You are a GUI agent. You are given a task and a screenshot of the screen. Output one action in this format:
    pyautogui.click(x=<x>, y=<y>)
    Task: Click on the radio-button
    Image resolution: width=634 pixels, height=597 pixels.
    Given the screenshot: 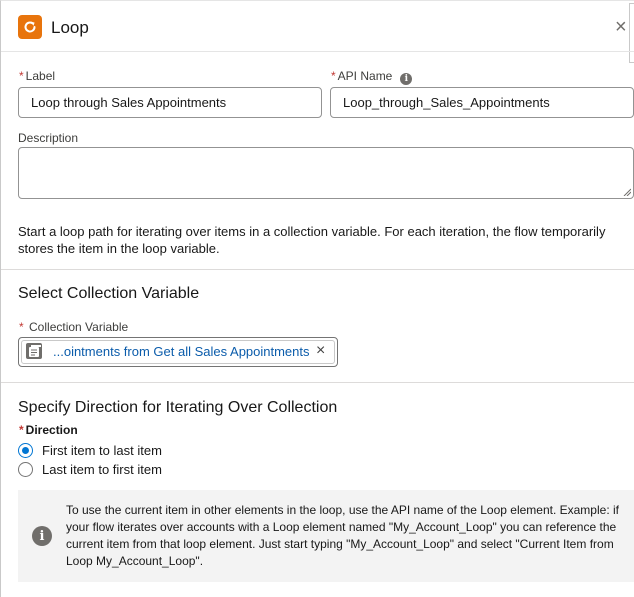 What is the action you would take?
    pyautogui.click(x=25, y=469)
    